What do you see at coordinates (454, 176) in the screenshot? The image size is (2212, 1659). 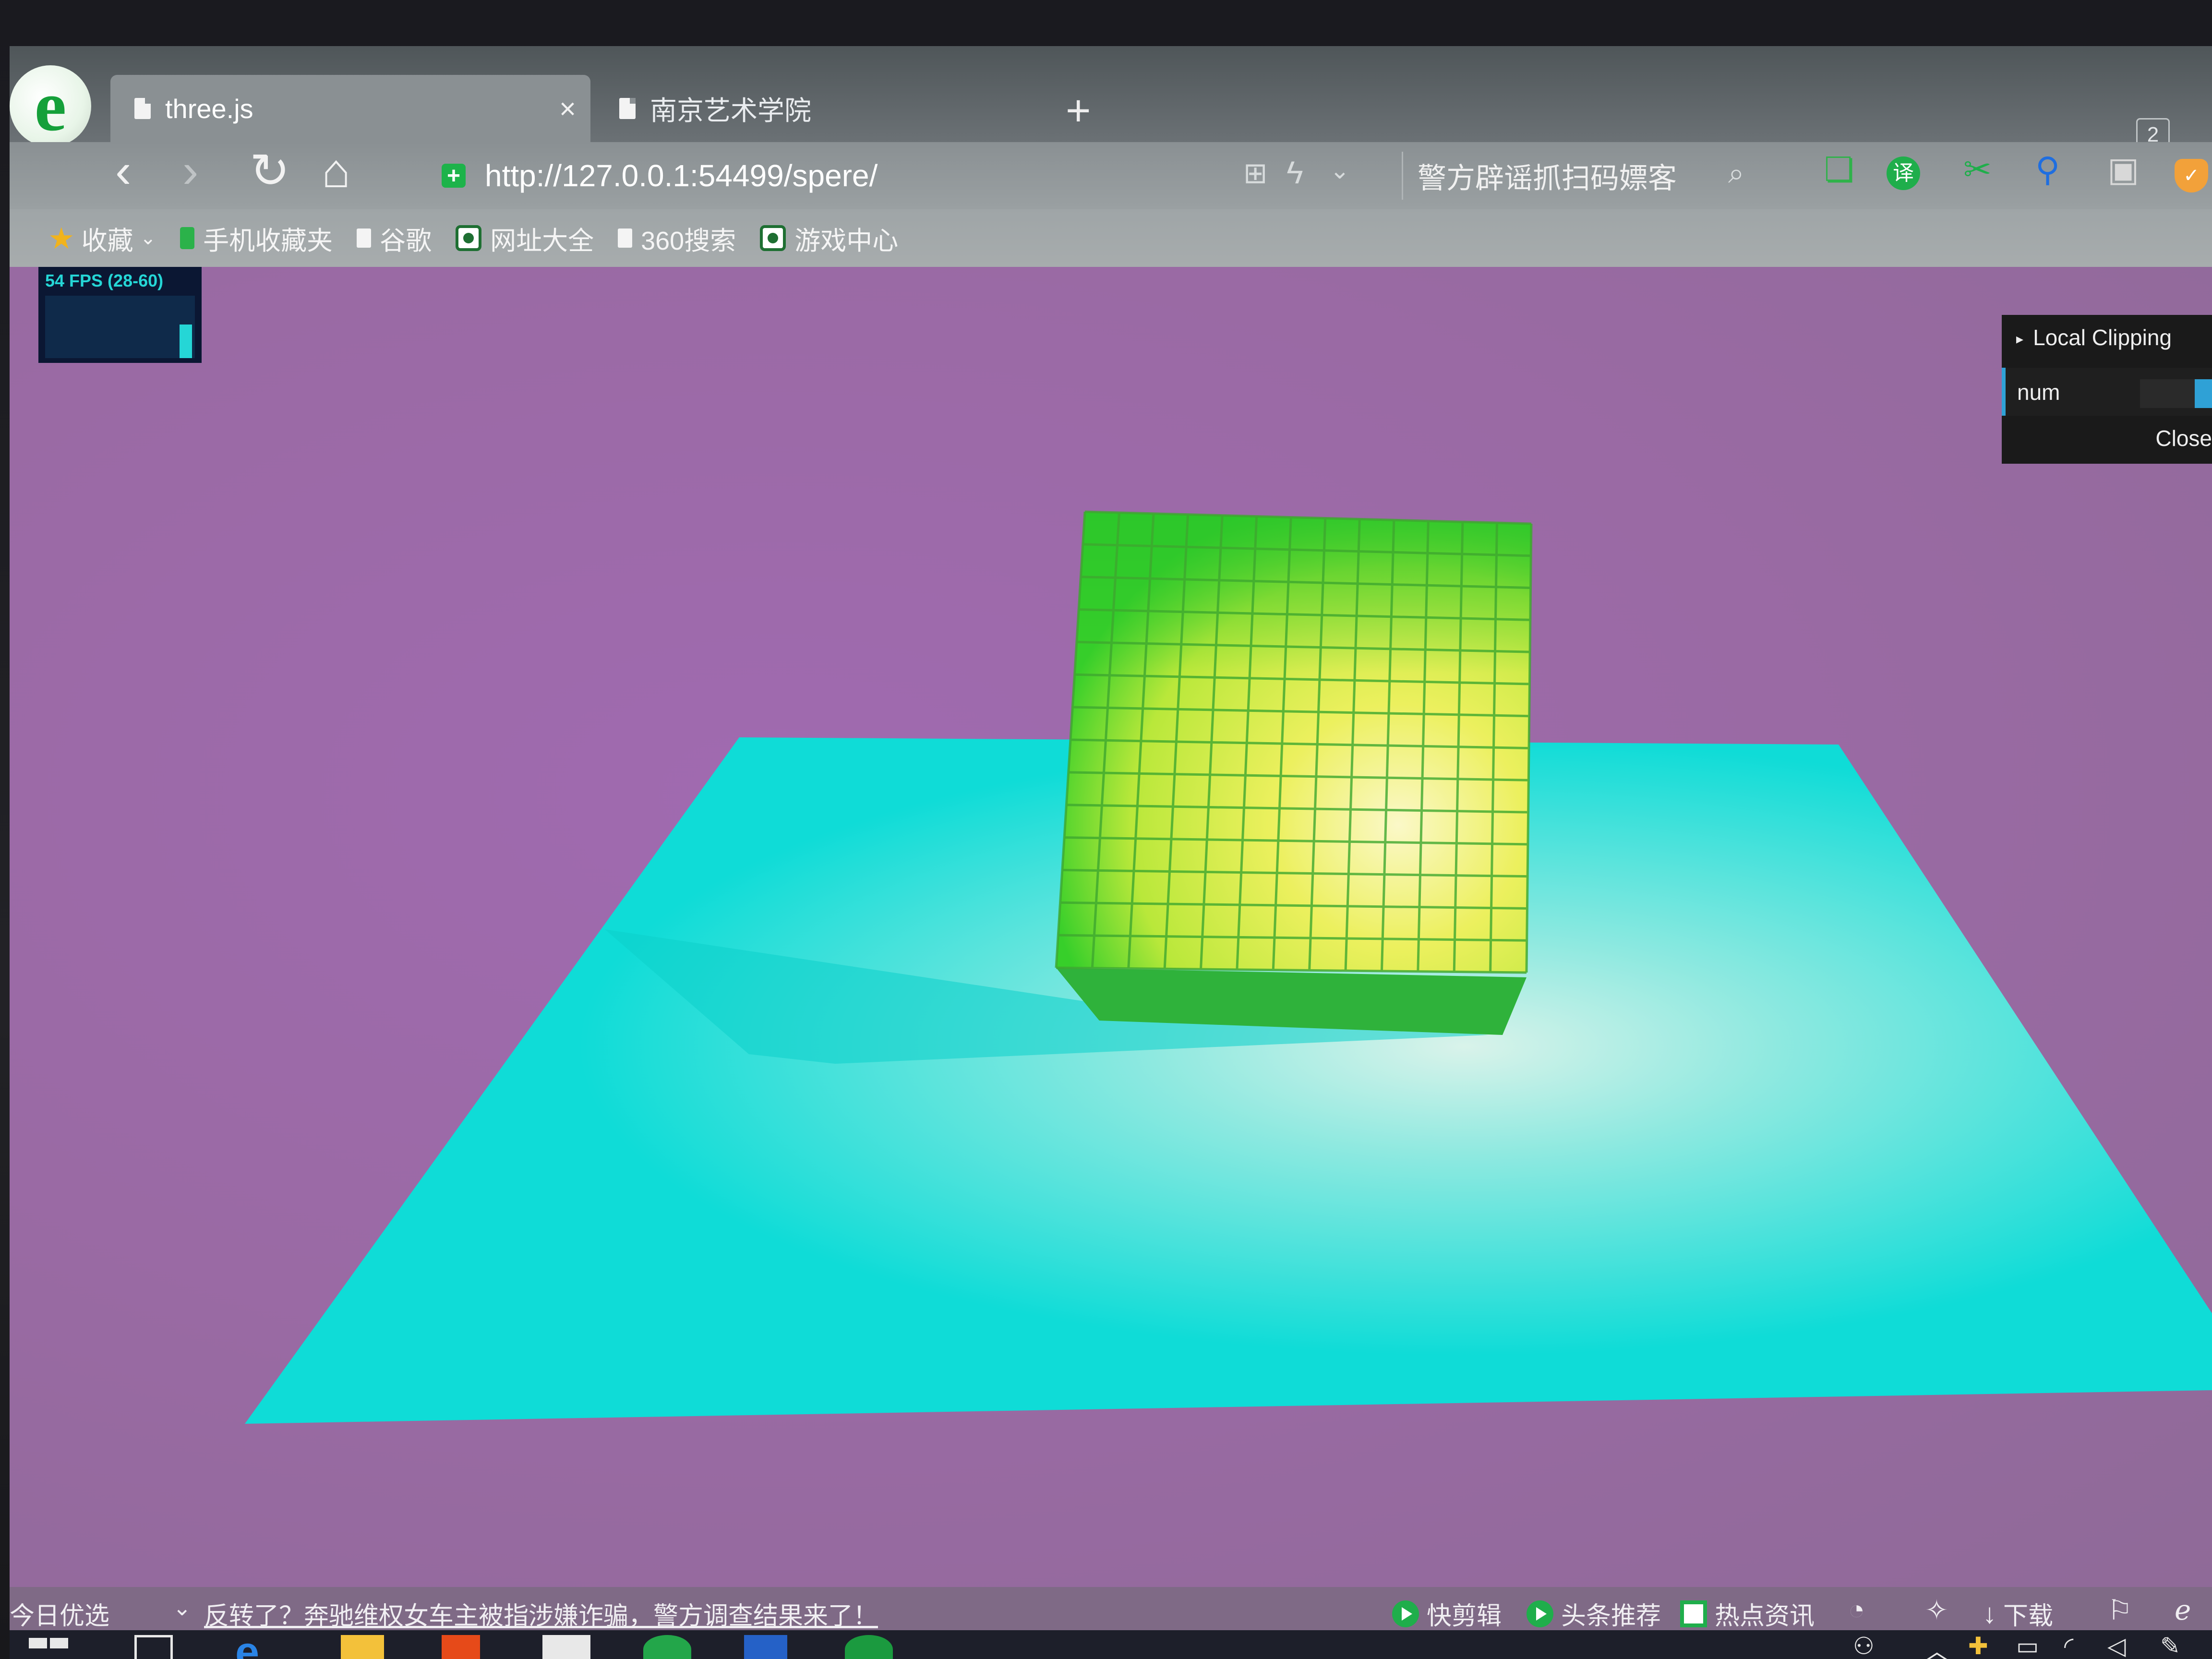 I see `secure-site-icon: +` at bounding box center [454, 176].